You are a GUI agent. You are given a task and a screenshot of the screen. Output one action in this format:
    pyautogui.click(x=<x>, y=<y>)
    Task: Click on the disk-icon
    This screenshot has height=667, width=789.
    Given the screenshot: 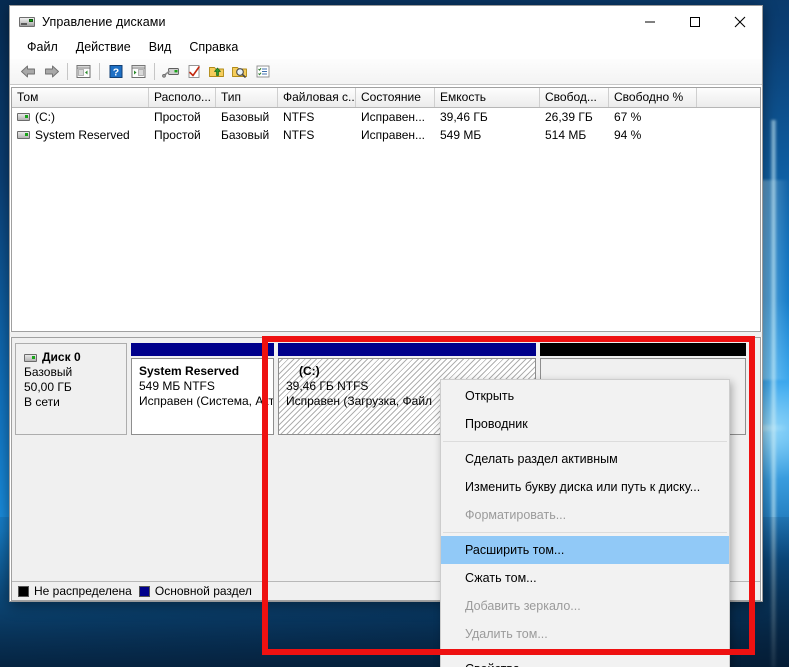 What is the action you would take?
    pyautogui.click(x=30, y=357)
    